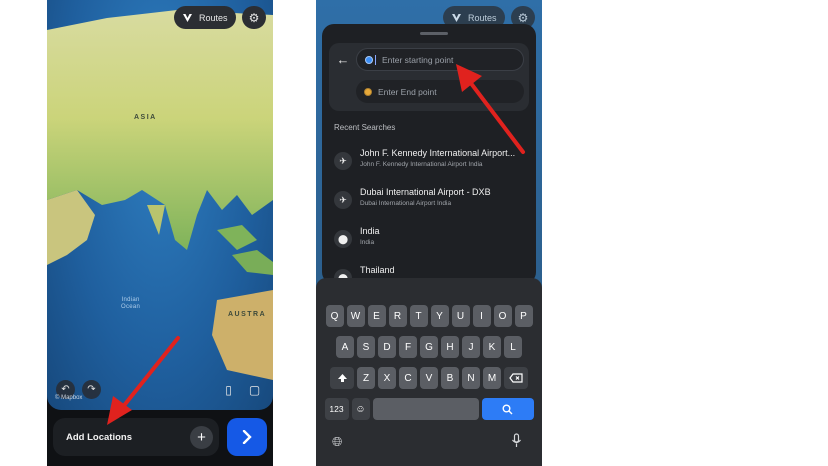  What do you see at coordinates (471, 347) in the screenshot?
I see `key-j: J` at bounding box center [471, 347].